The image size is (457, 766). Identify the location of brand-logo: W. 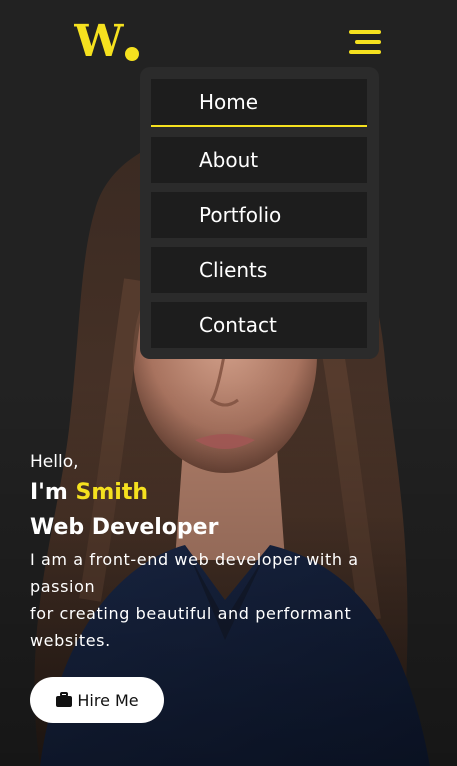
(109, 43).